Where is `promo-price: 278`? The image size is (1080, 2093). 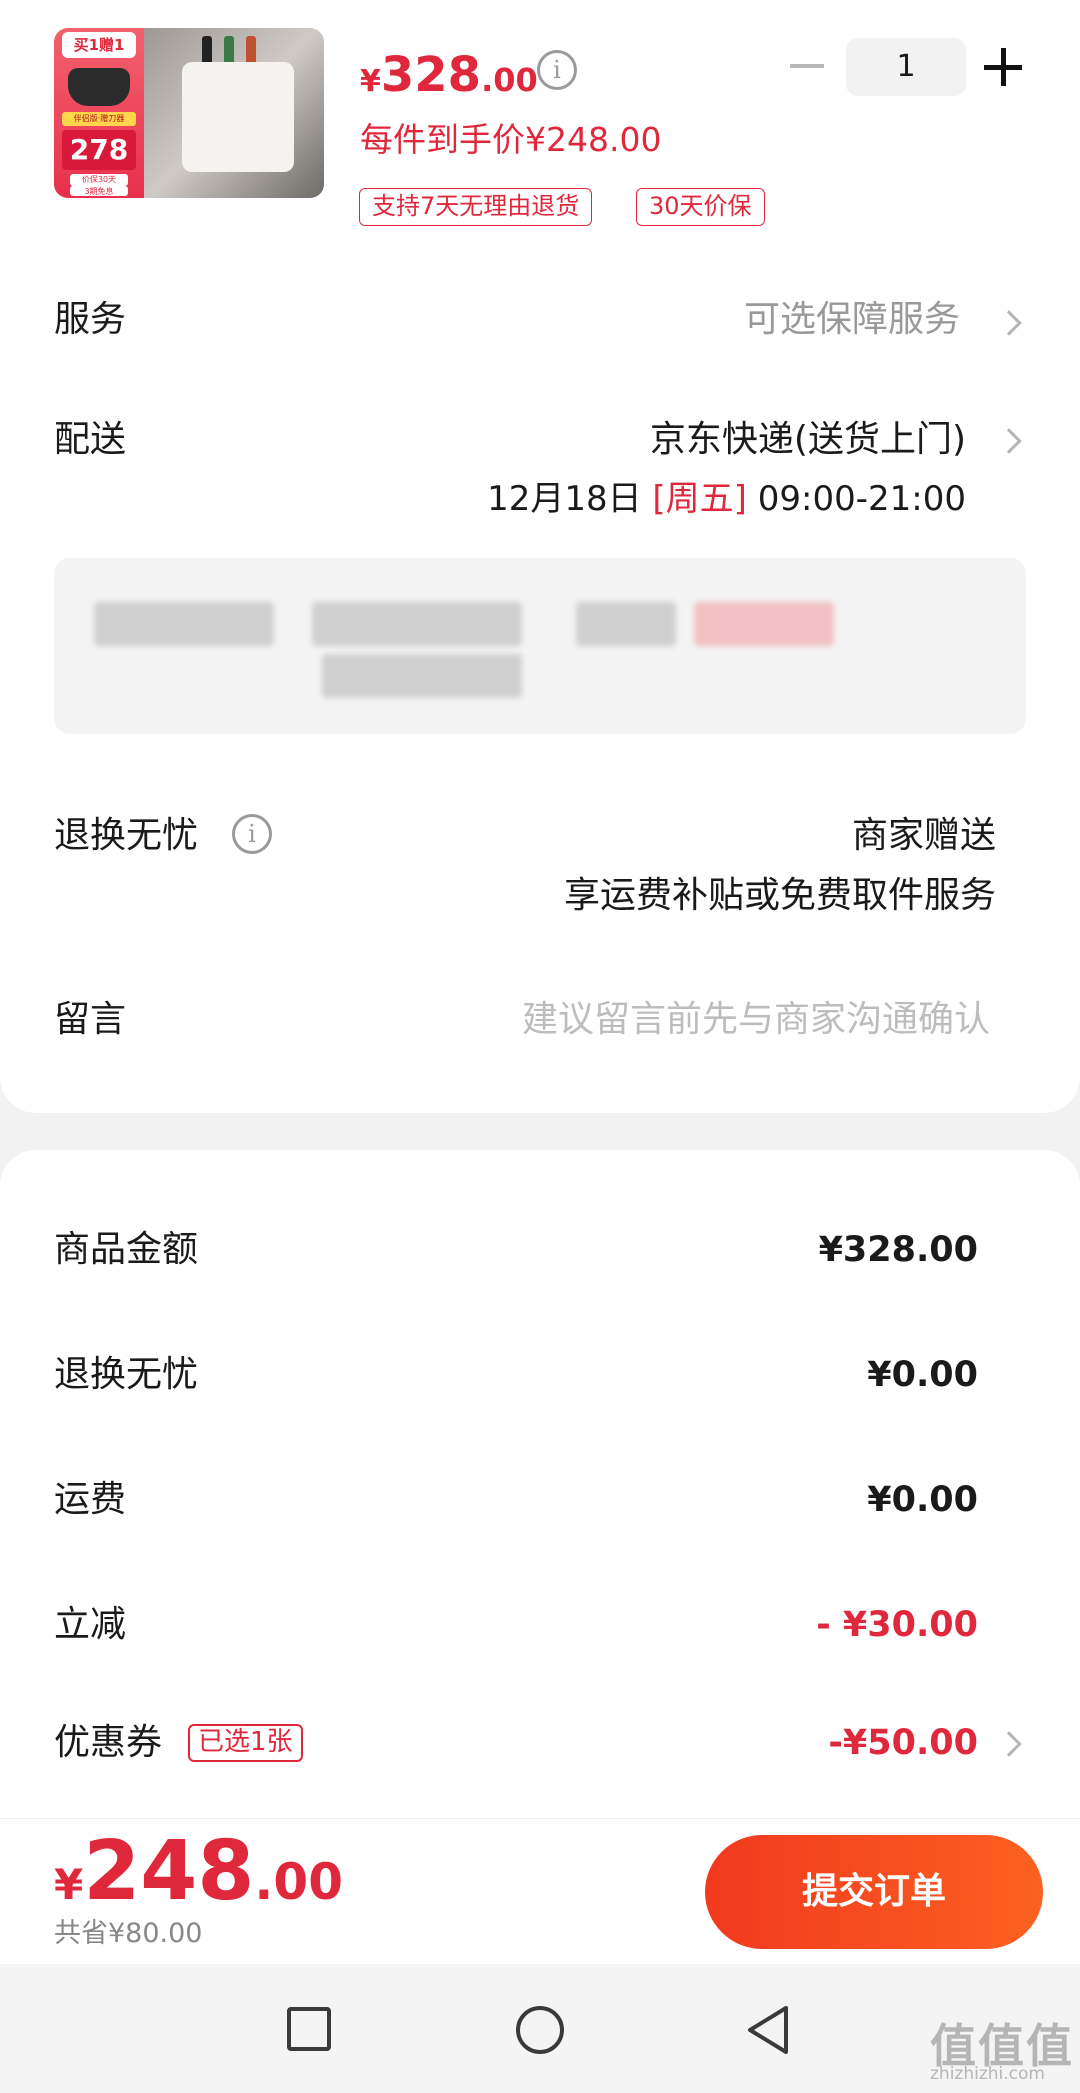 promo-price: 278 is located at coordinates (99, 150).